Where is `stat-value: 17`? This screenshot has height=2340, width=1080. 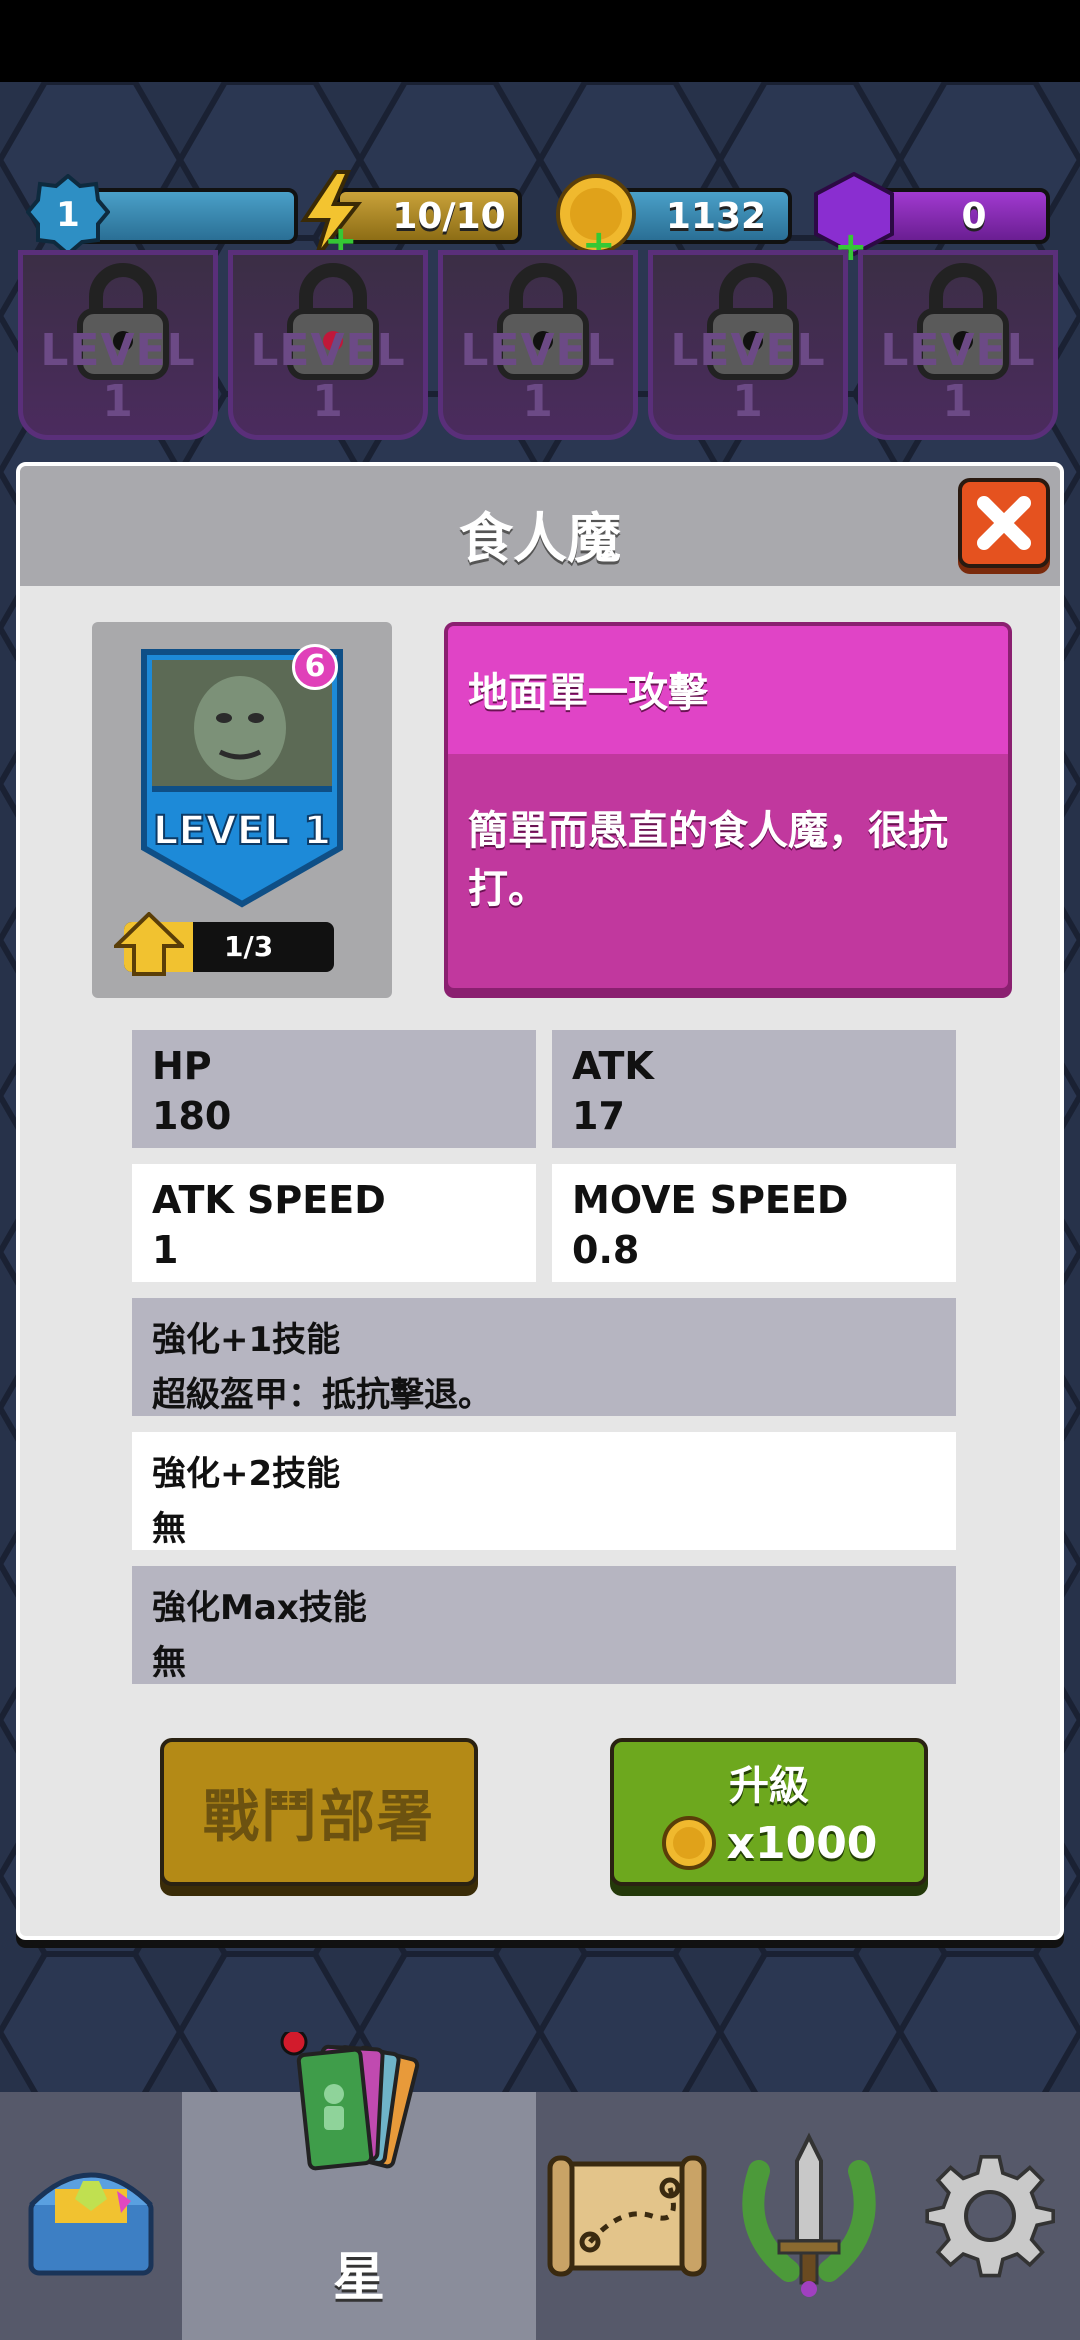 stat-value: 17 is located at coordinates (598, 1116).